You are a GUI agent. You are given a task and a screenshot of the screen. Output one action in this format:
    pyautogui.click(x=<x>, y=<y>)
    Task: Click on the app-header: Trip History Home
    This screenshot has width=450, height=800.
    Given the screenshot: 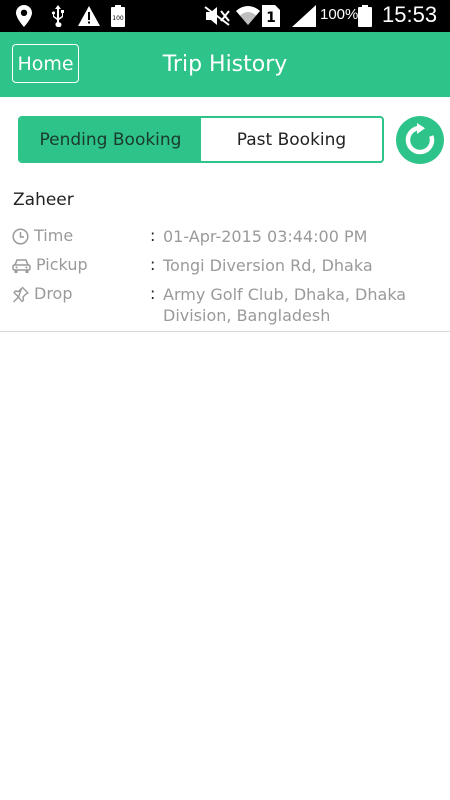 What is the action you would take?
    pyautogui.click(x=225, y=64)
    